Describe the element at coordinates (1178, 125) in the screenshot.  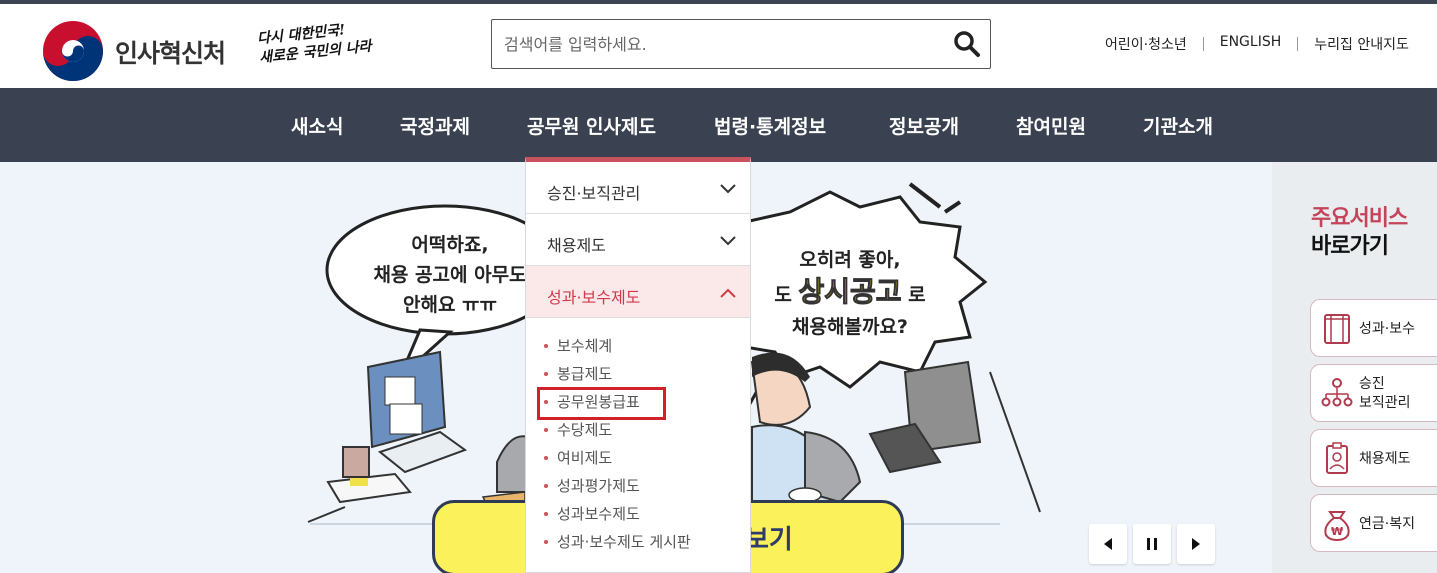
I see `nav-about: 기관소개` at that location.